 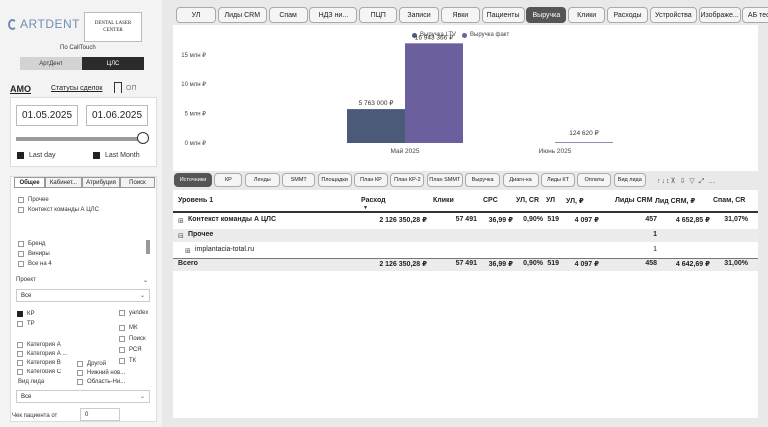 What do you see at coordinates (334, 180) in the screenshot?
I see `sub-tab: Площадки` at bounding box center [334, 180].